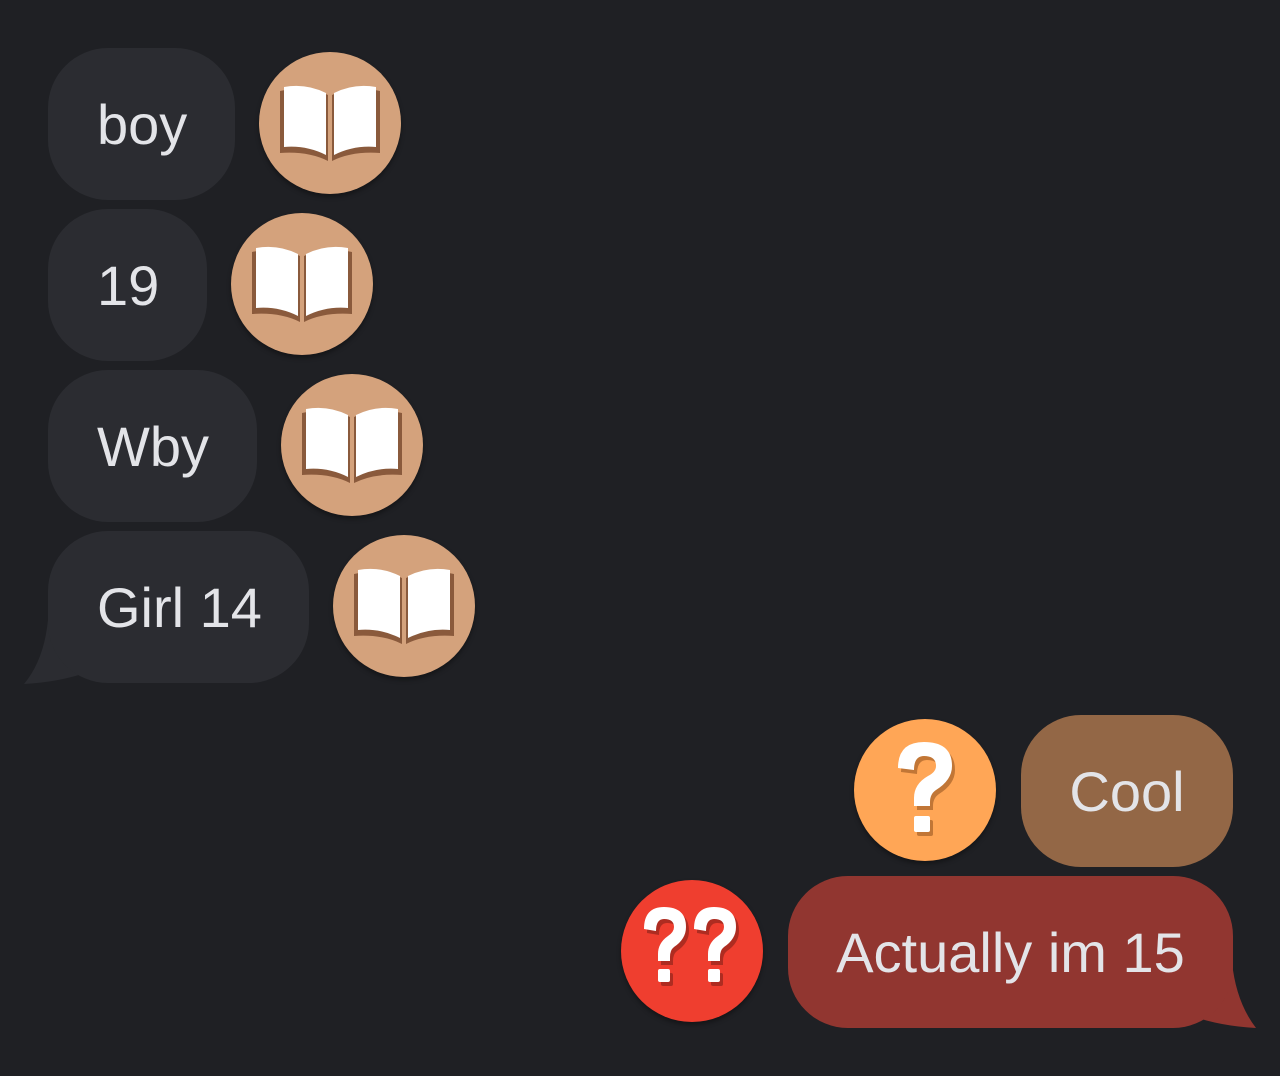  I want to click on message-bubble: Girl 14, so click(178, 607).